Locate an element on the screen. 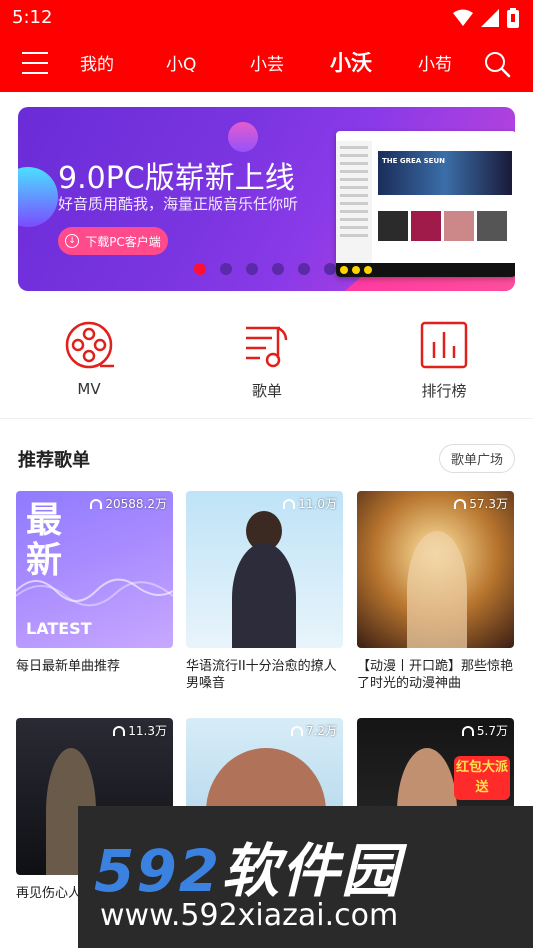  tab-mine: 我的 is located at coordinates (97, 62).